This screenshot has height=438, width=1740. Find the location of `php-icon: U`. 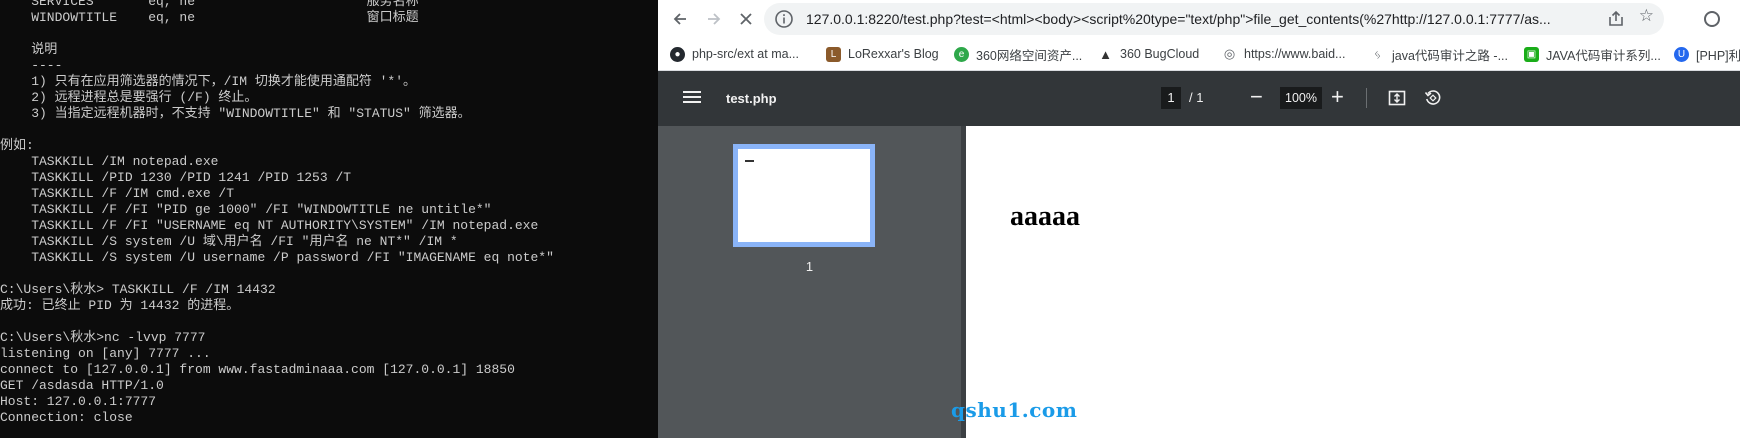

php-icon: U is located at coordinates (1681, 54).